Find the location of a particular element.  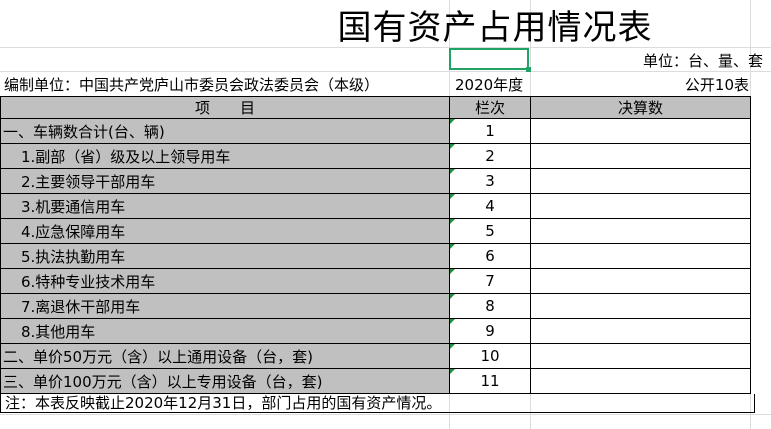

seq-cell: 6 is located at coordinates (490, 256).